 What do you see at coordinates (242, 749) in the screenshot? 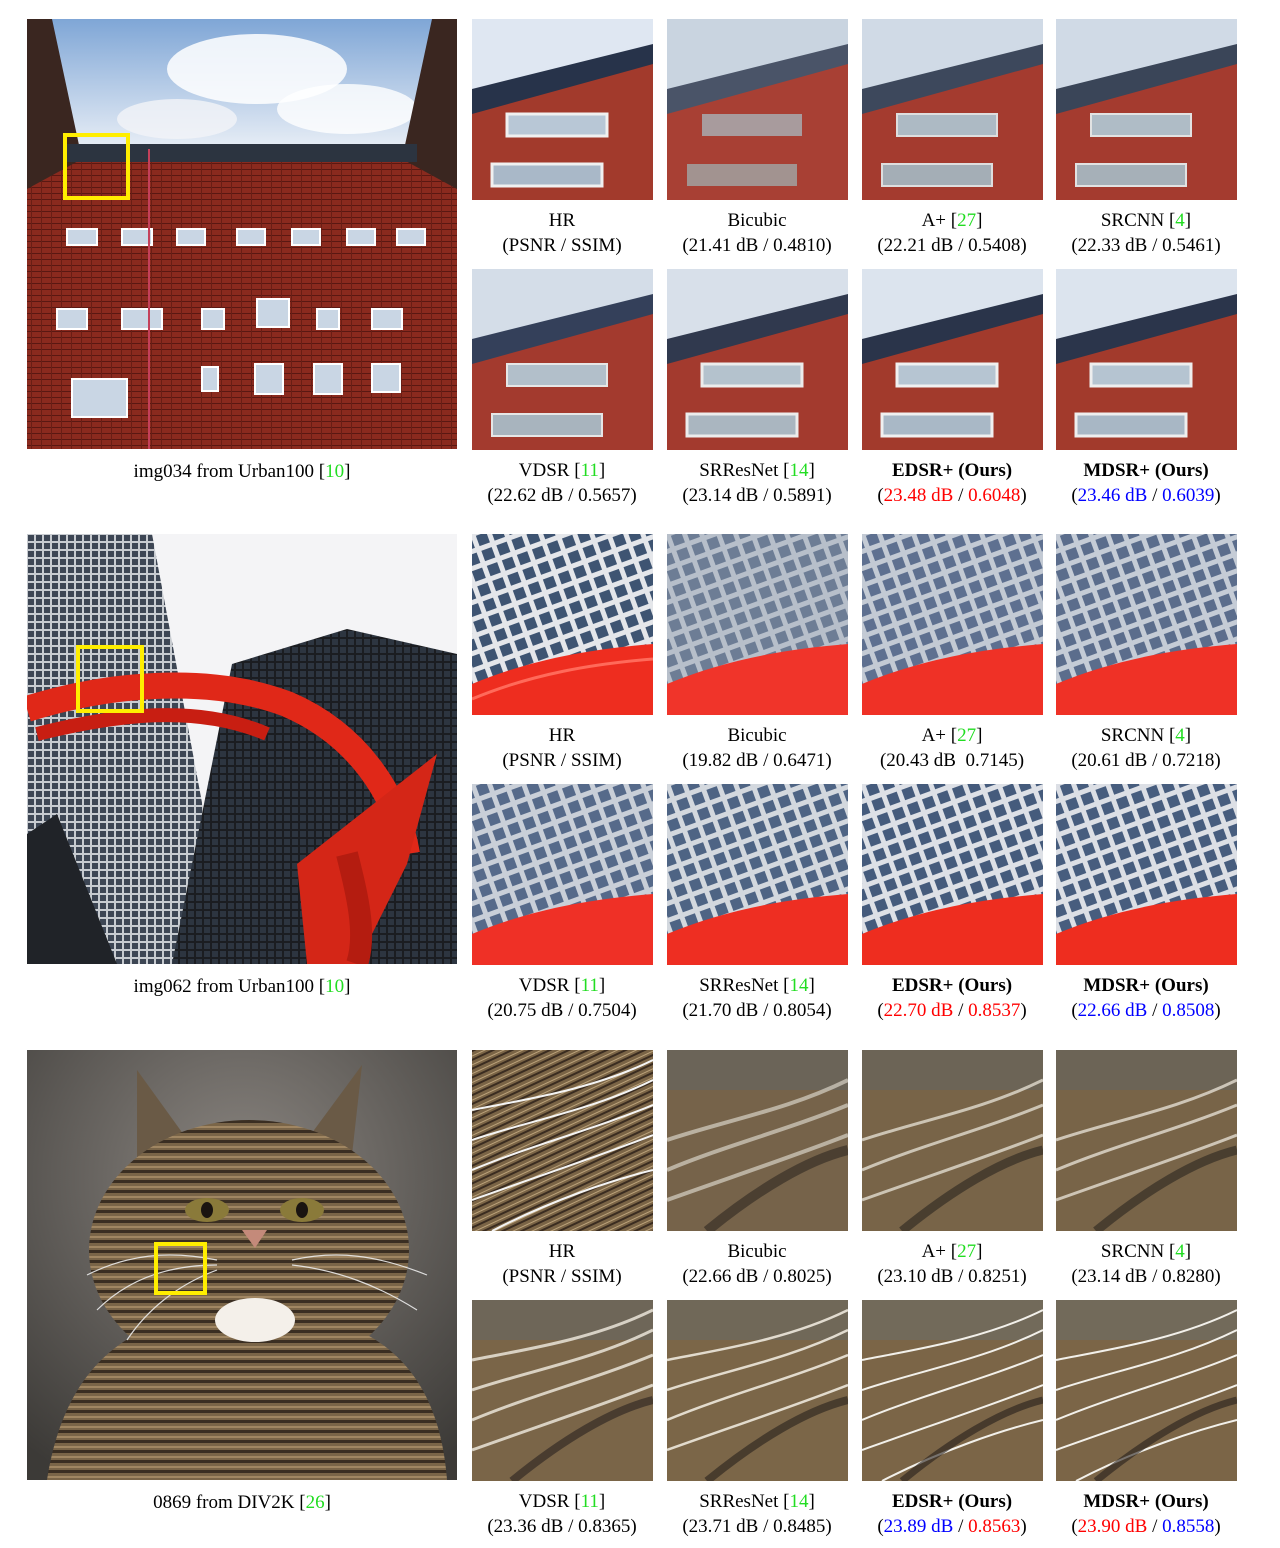
I see `main-image-img062` at bounding box center [242, 749].